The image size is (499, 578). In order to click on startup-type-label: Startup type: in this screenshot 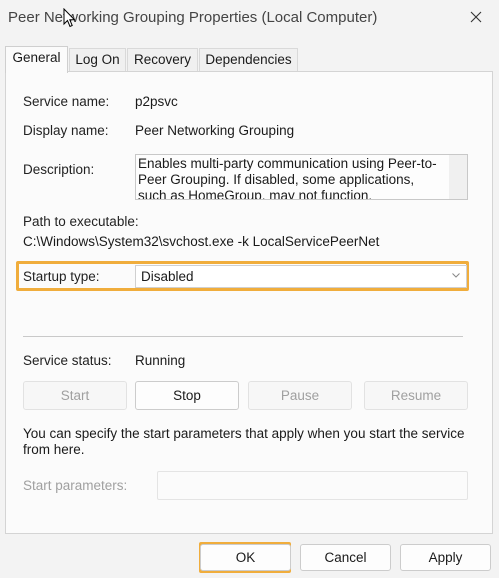, I will do `click(61, 276)`.